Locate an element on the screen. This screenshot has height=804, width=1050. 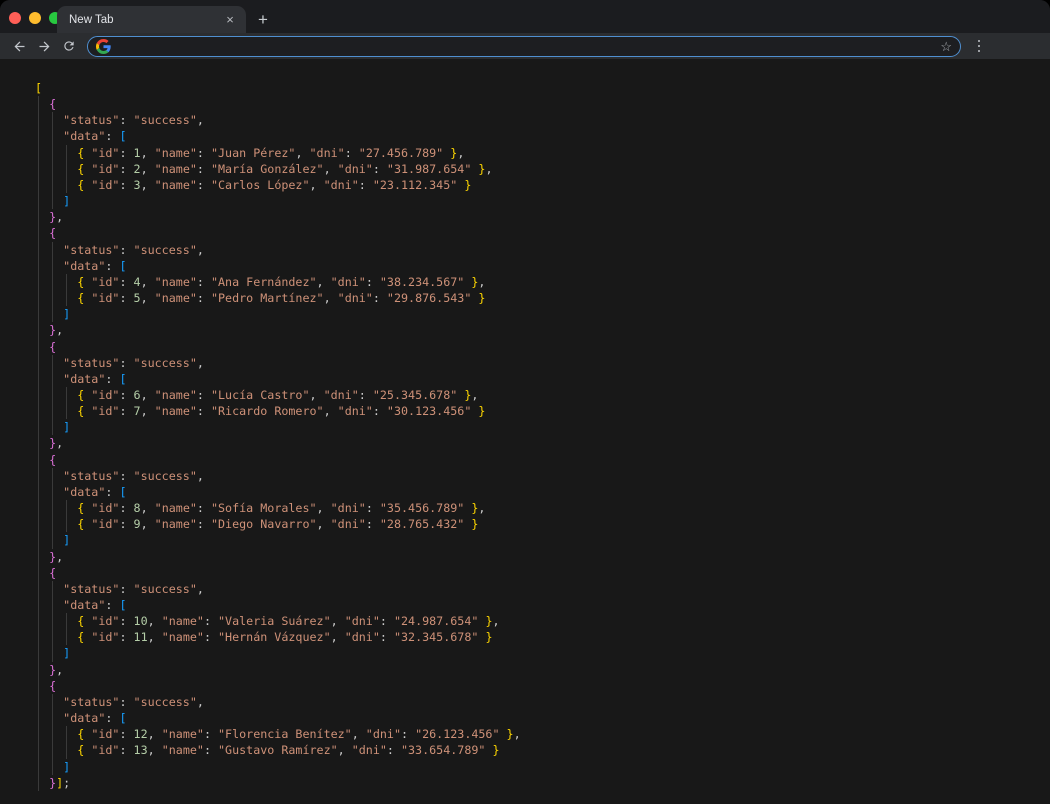
tab-title: New Tab is located at coordinates (91, 19).